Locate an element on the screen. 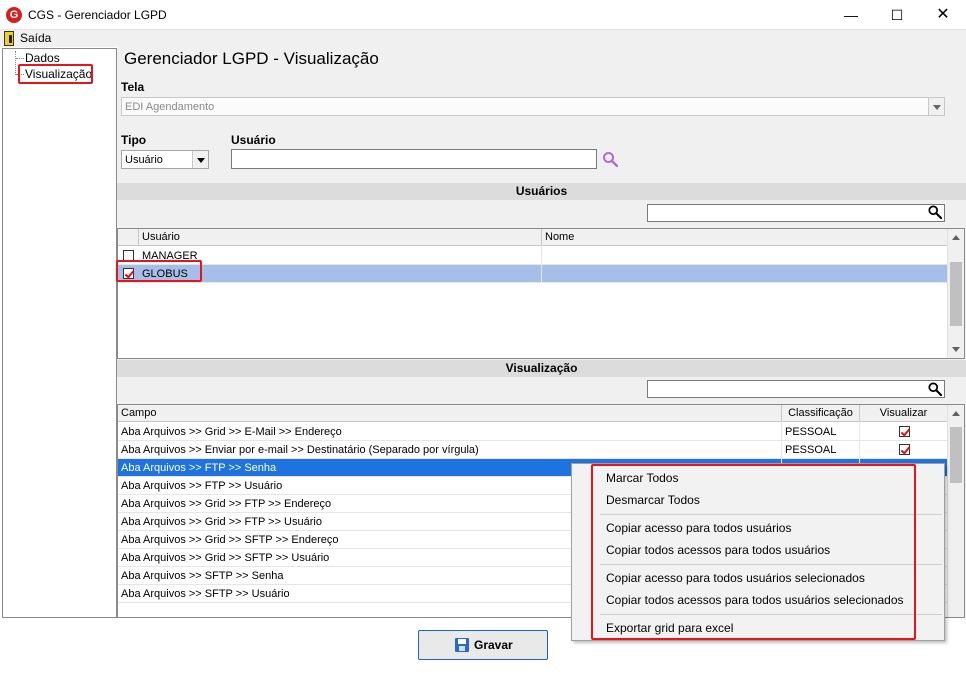  scroll-down-icon is located at coordinates (956, 349).